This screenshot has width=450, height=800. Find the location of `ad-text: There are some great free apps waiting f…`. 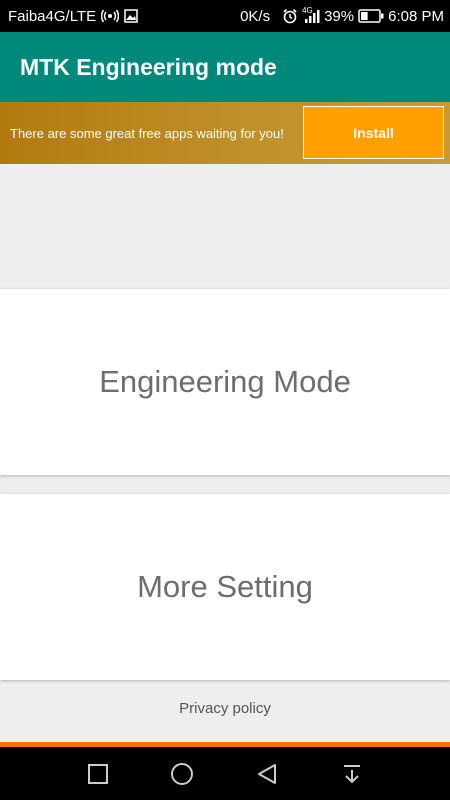

ad-text: There are some great free apps waiting f… is located at coordinates (147, 133).